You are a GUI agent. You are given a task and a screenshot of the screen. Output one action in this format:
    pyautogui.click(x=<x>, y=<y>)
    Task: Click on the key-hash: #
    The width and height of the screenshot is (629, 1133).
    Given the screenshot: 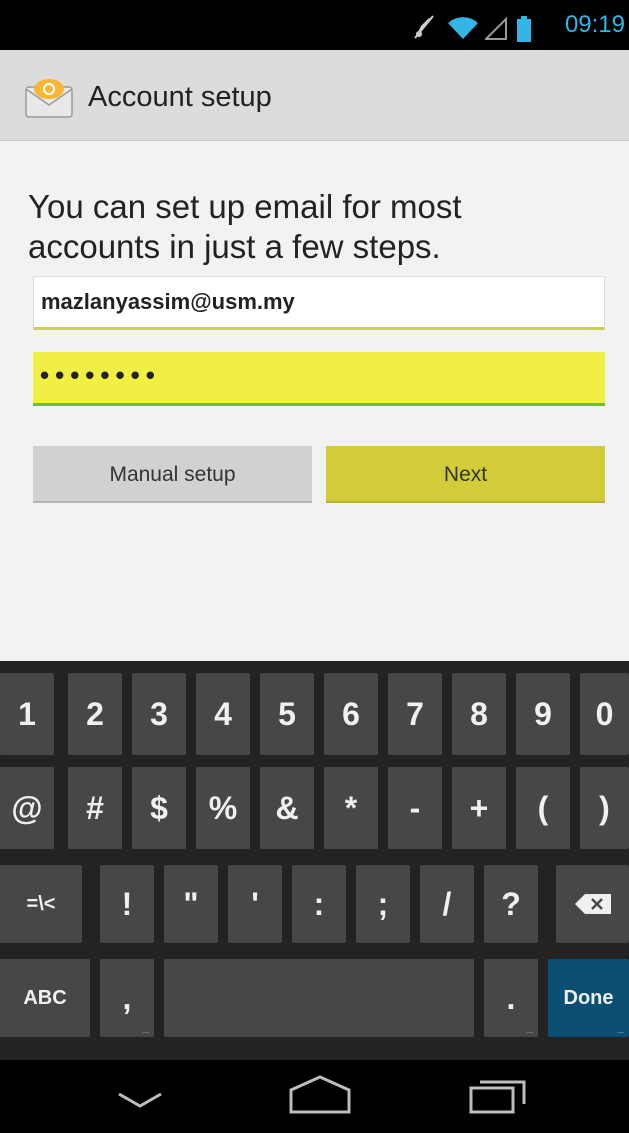 What is the action you would take?
    pyautogui.click(x=95, y=808)
    